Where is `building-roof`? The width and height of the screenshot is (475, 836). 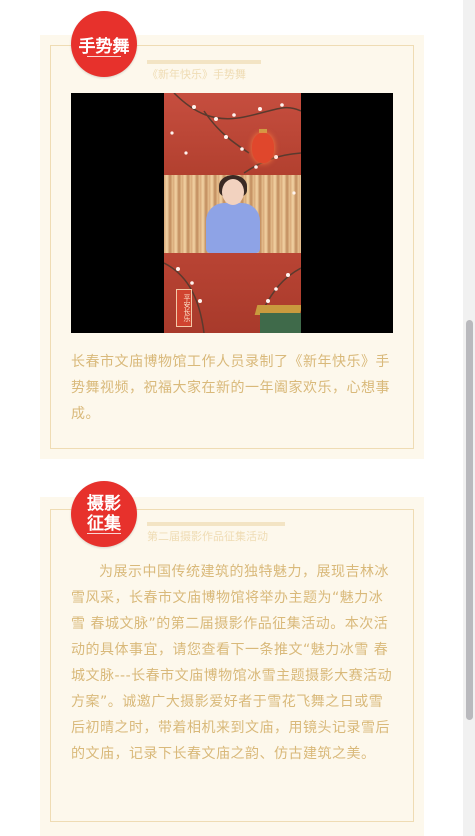
building-roof is located at coordinates (280, 323).